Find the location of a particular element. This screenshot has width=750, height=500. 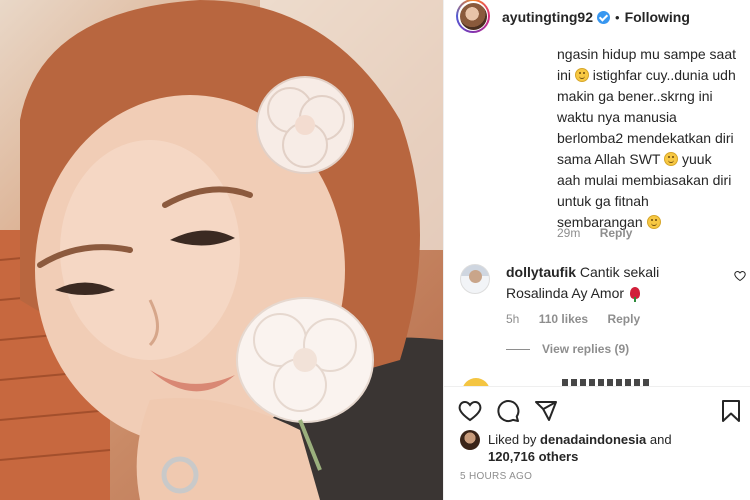

rose-icon is located at coordinates (634, 294).